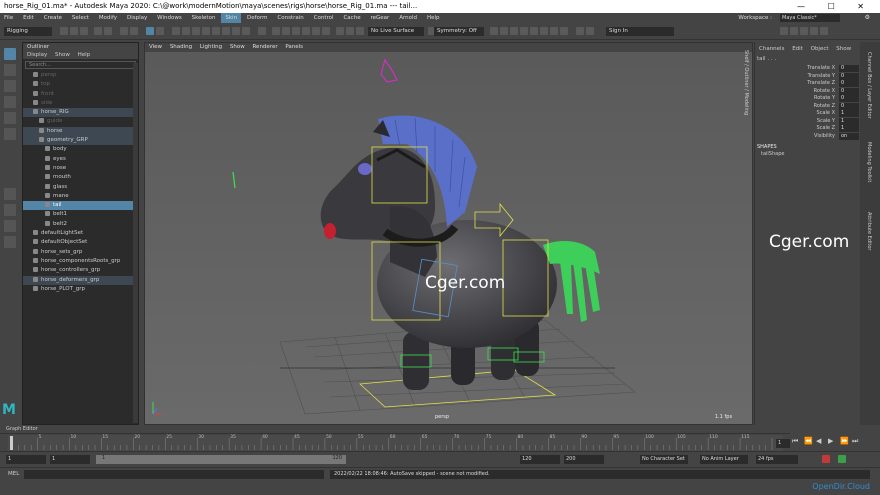 This screenshot has width=880, height=495. Describe the element at coordinates (807, 84) in the screenshot. I see `channel-row: Translate Z 0` at that location.